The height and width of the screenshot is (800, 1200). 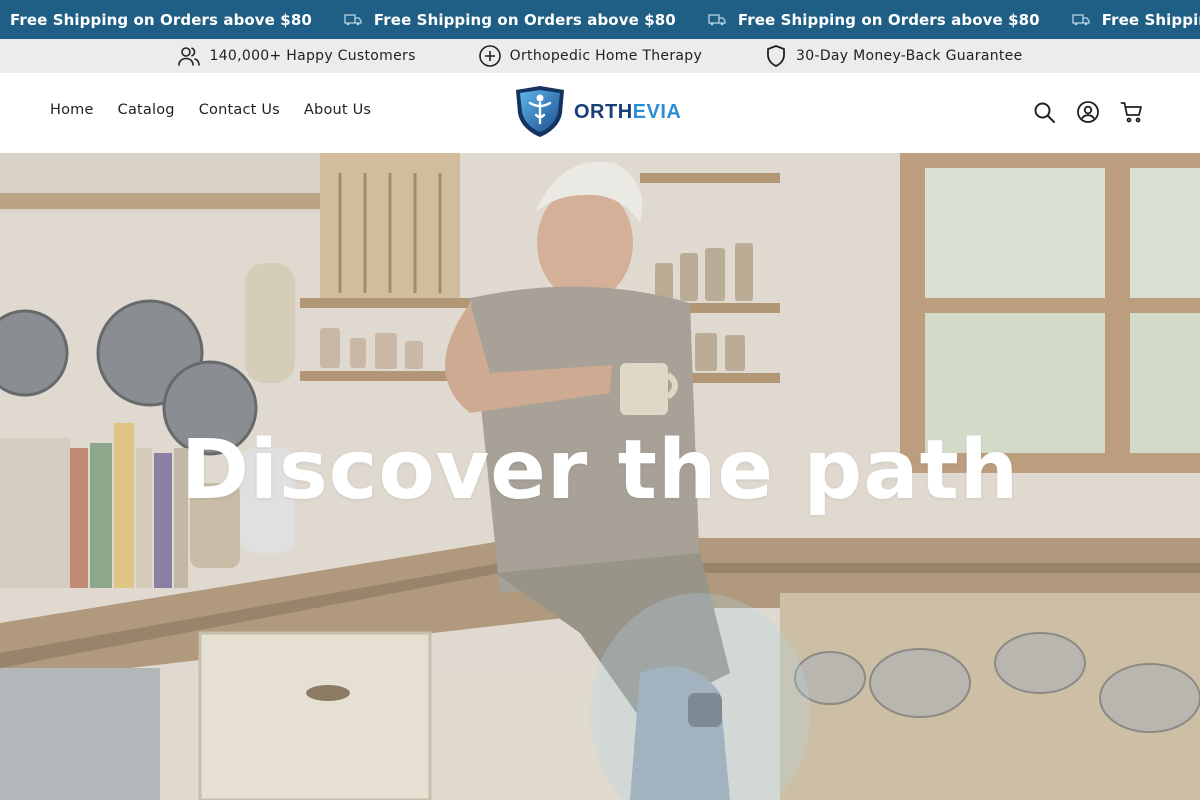 I want to click on nav-catalog: Catalog, so click(x=146, y=110).